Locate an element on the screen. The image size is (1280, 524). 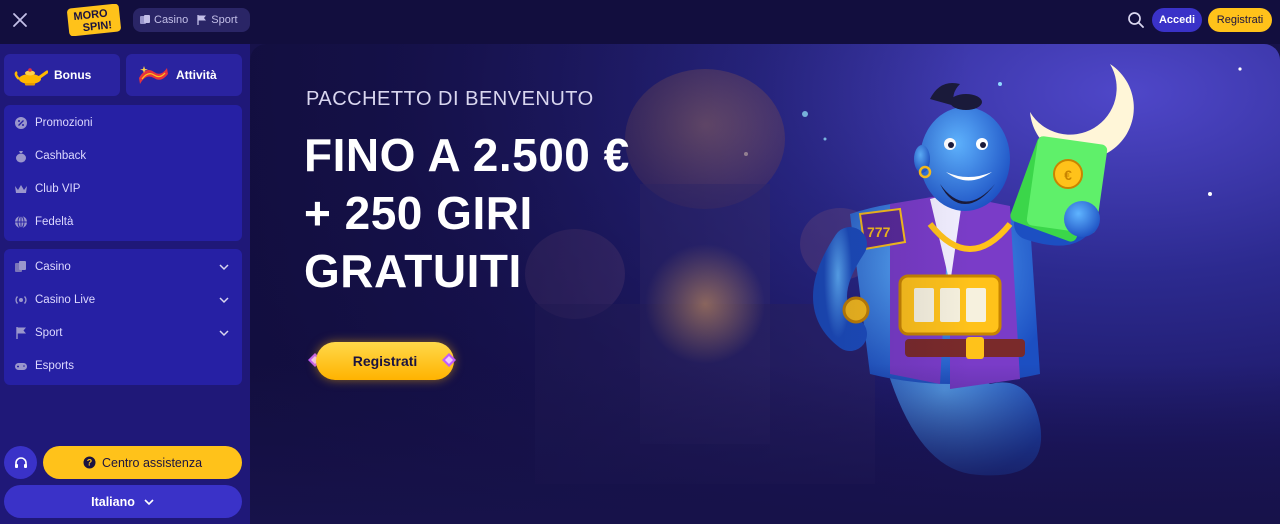
sidebar-item-casino-live: Casino Live is located at coordinates (123, 299).